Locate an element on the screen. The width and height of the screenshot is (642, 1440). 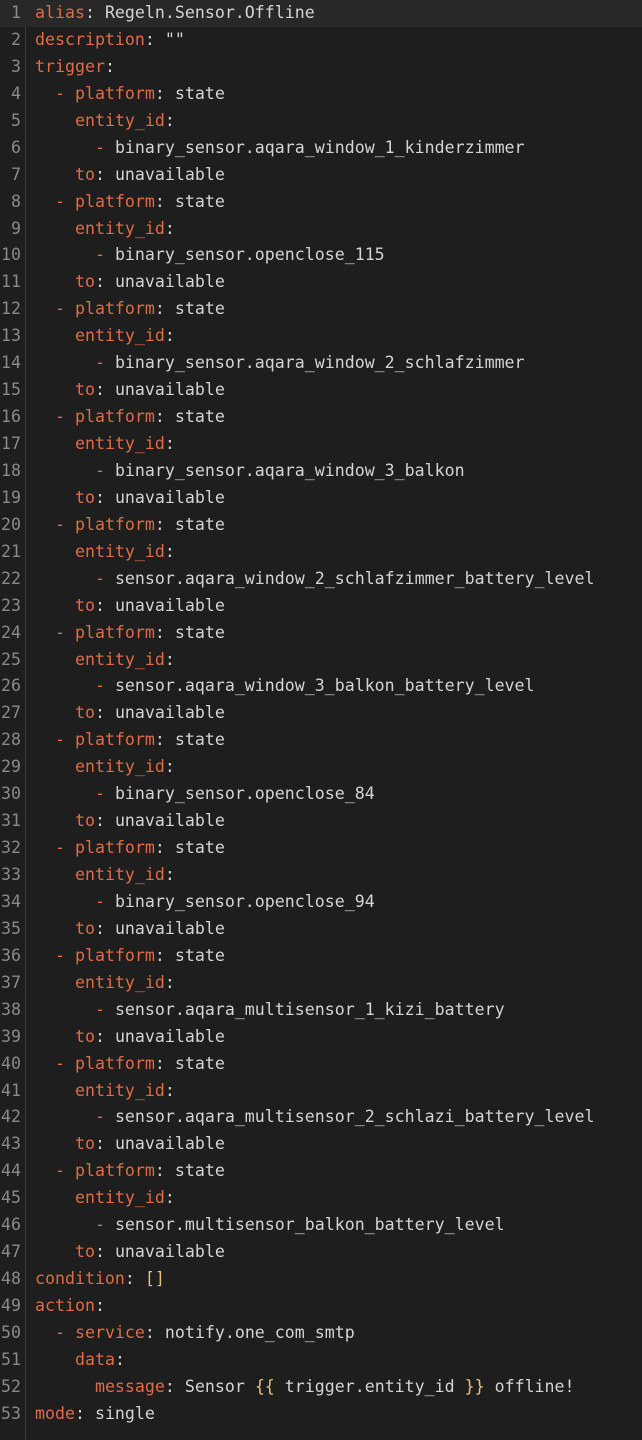
code-line: 1 alias: Regeln.Sensor.Offline is located at coordinates (321, 13).